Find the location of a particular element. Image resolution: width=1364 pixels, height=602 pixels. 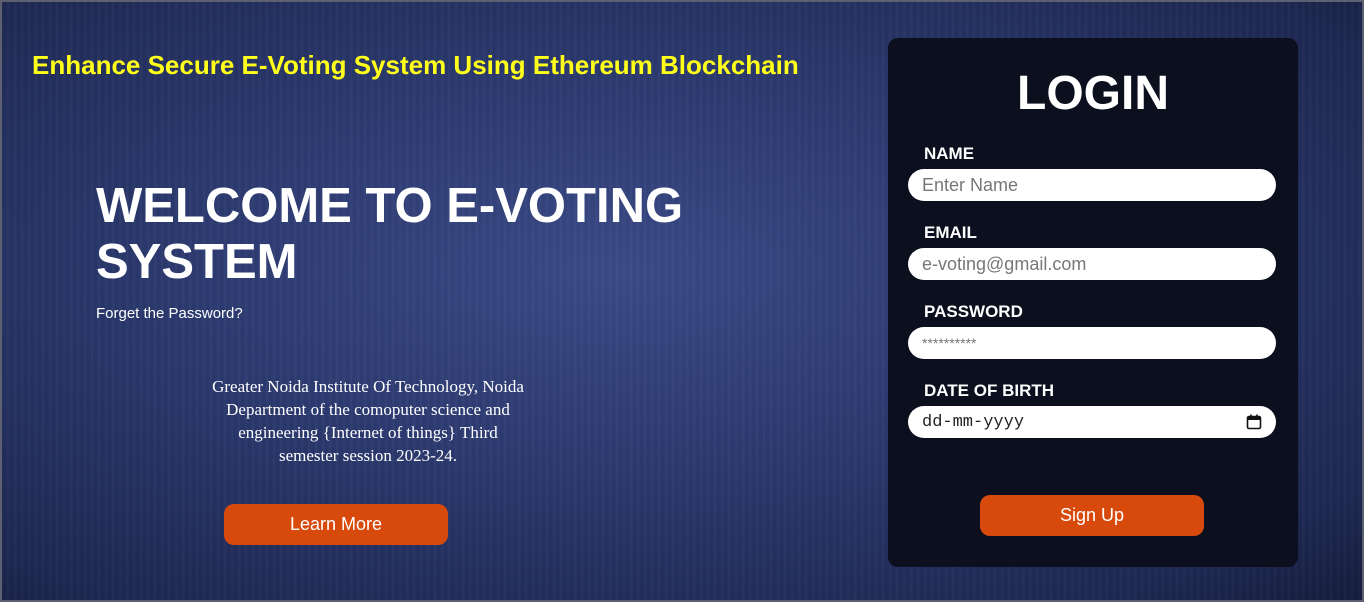

institute-line: Department of the comoputer science and is located at coordinates (368, 409).